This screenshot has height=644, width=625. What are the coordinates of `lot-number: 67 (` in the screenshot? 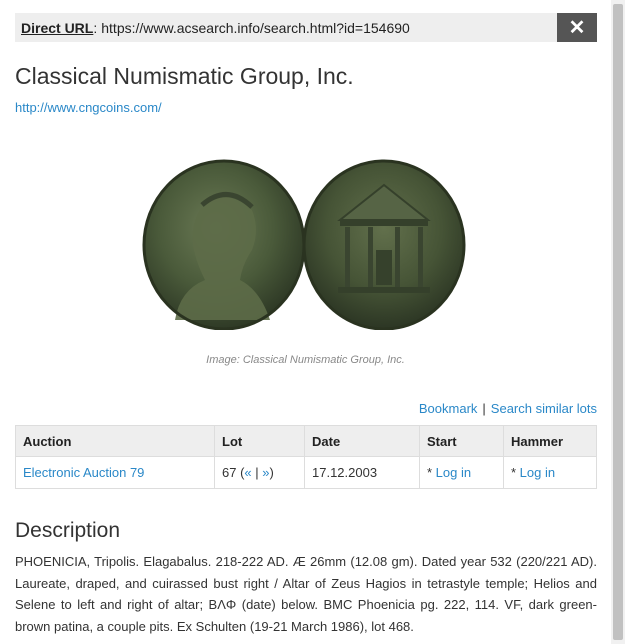 It's located at (233, 472).